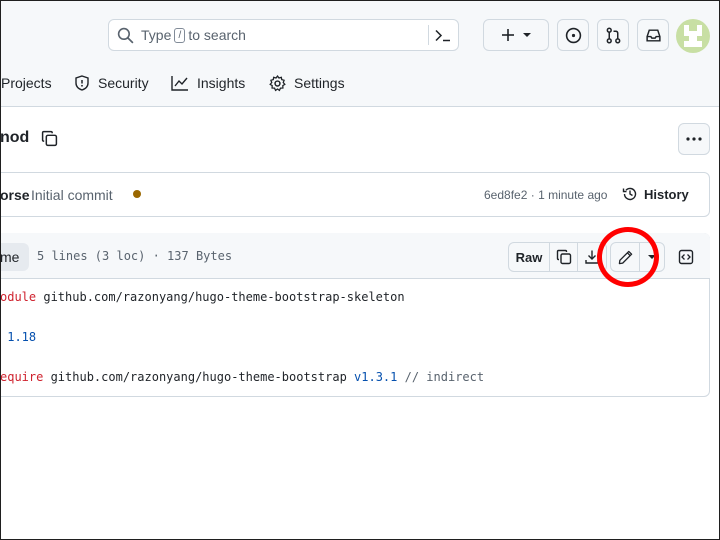 This screenshot has height=540, width=720. I want to click on download-icon, so click(592, 257).